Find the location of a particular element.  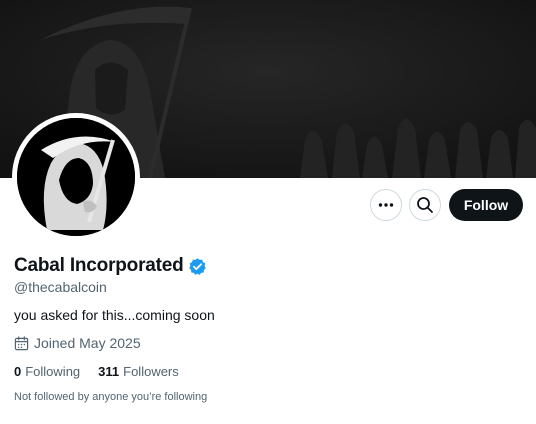

profile-bio: you asked for this...coming soon is located at coordinates (114, 315).